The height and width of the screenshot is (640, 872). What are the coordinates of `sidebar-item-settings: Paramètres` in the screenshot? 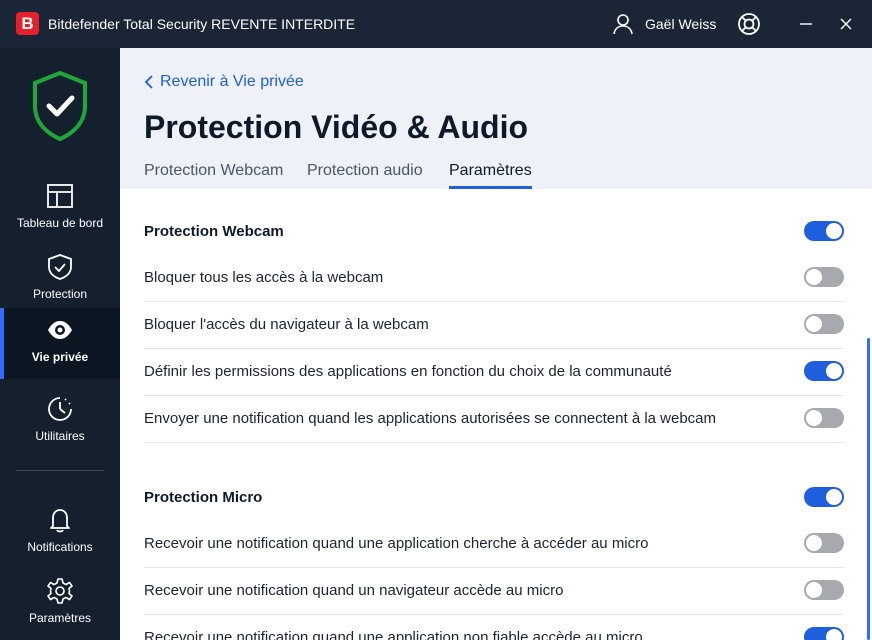 It's located at (60, 604).